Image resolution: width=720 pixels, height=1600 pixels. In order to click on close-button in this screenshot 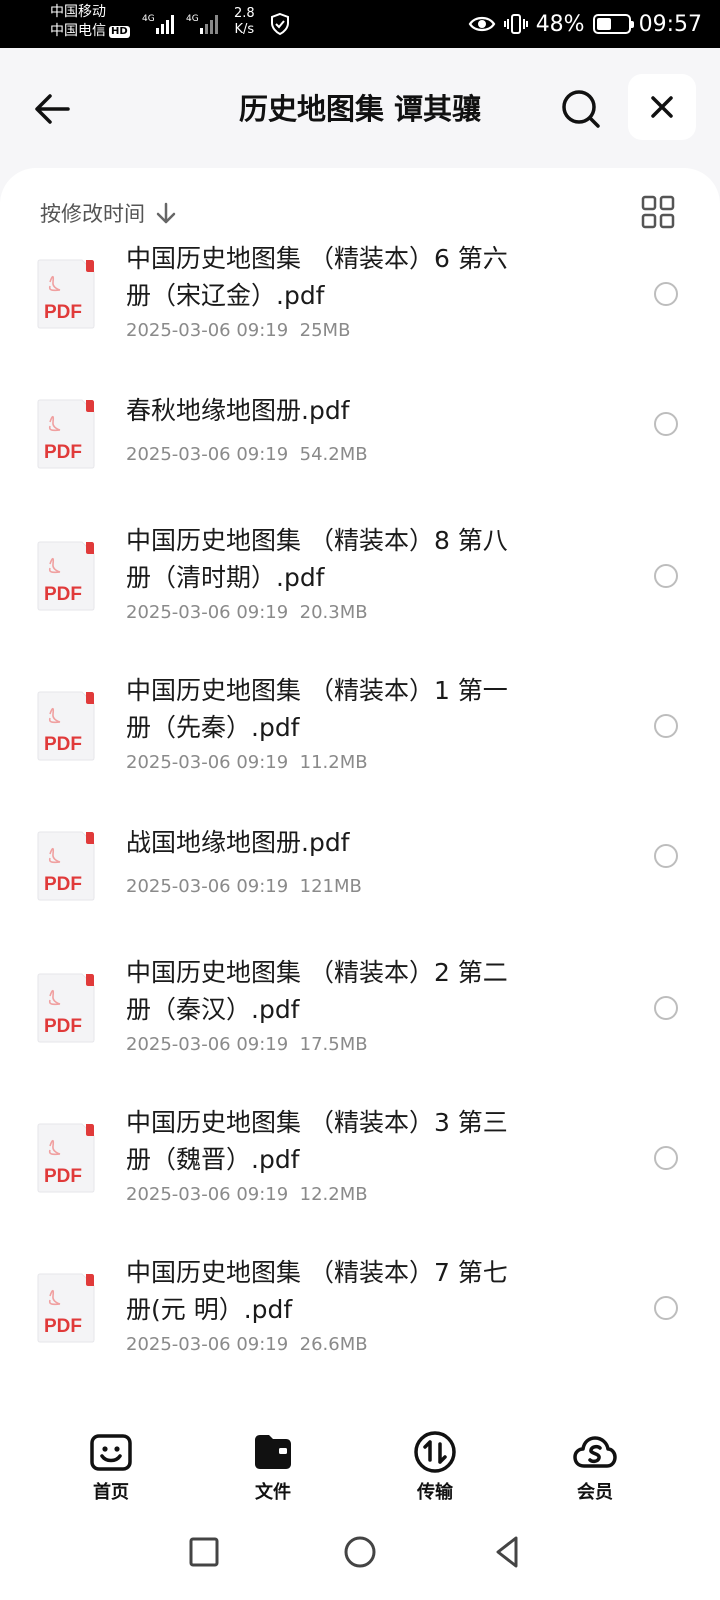, I will do `click(662, 107)`.